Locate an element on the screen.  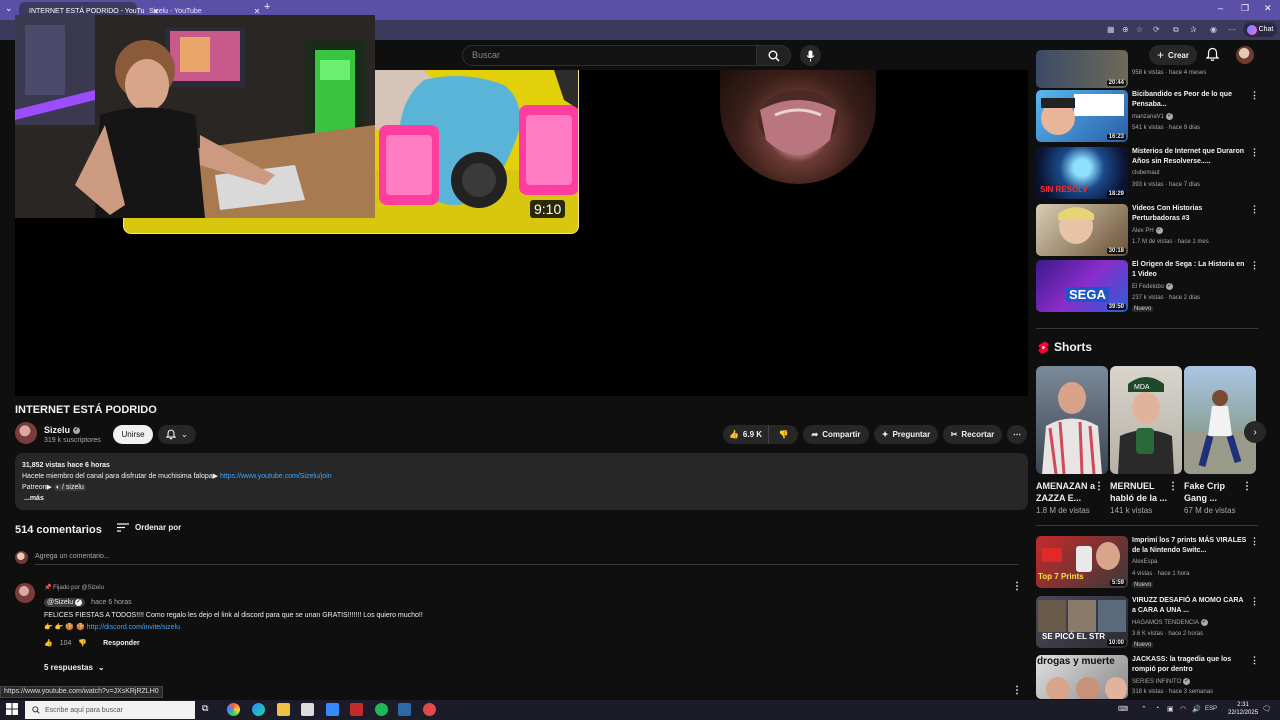
edge-app-icon is located at coordinates (258, 709).